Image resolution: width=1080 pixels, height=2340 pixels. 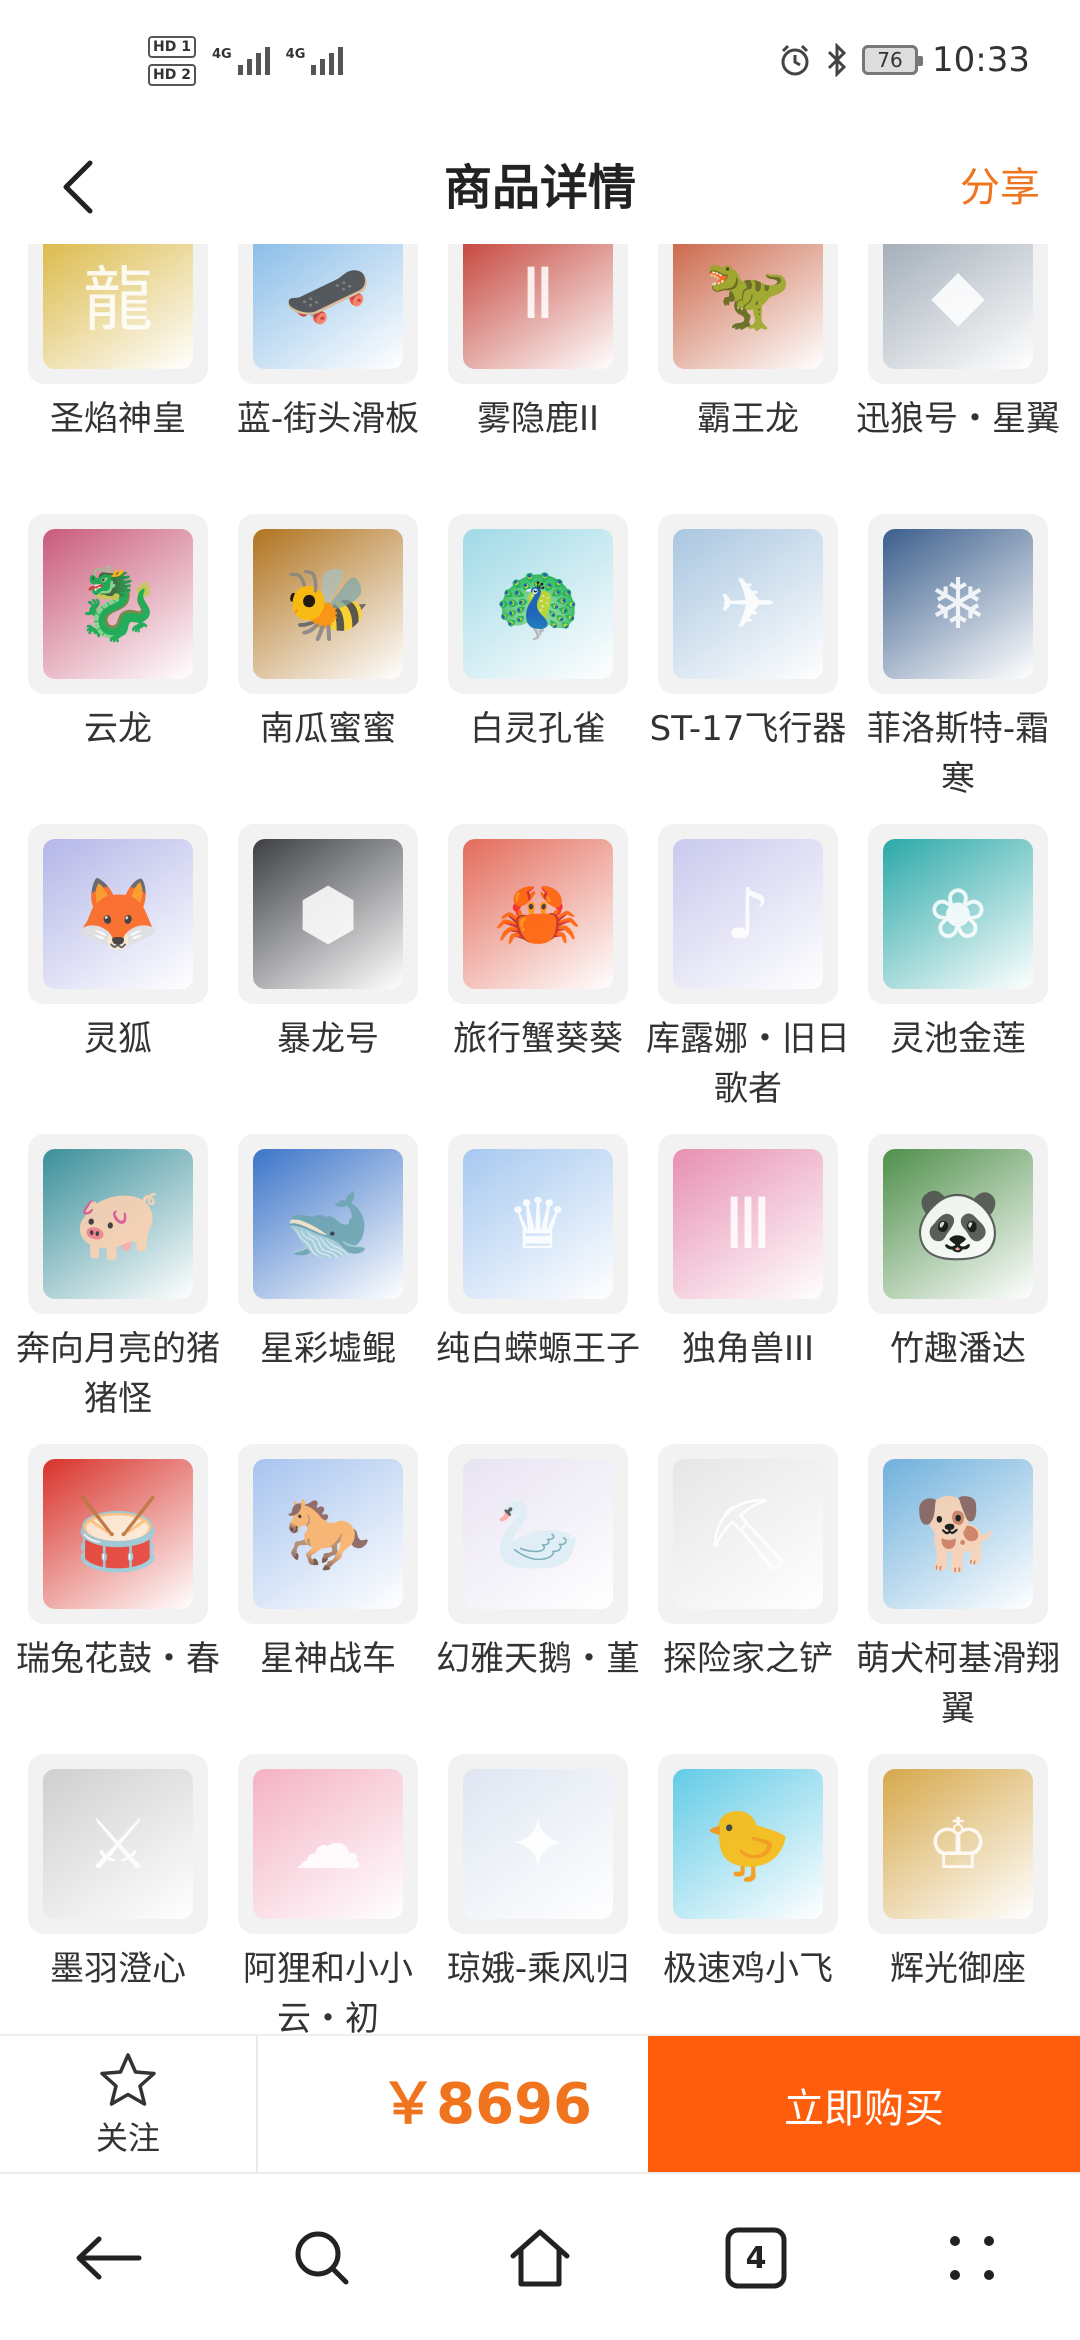 I want to click on status-right: 76 10:33, so click(x=904, y=60).